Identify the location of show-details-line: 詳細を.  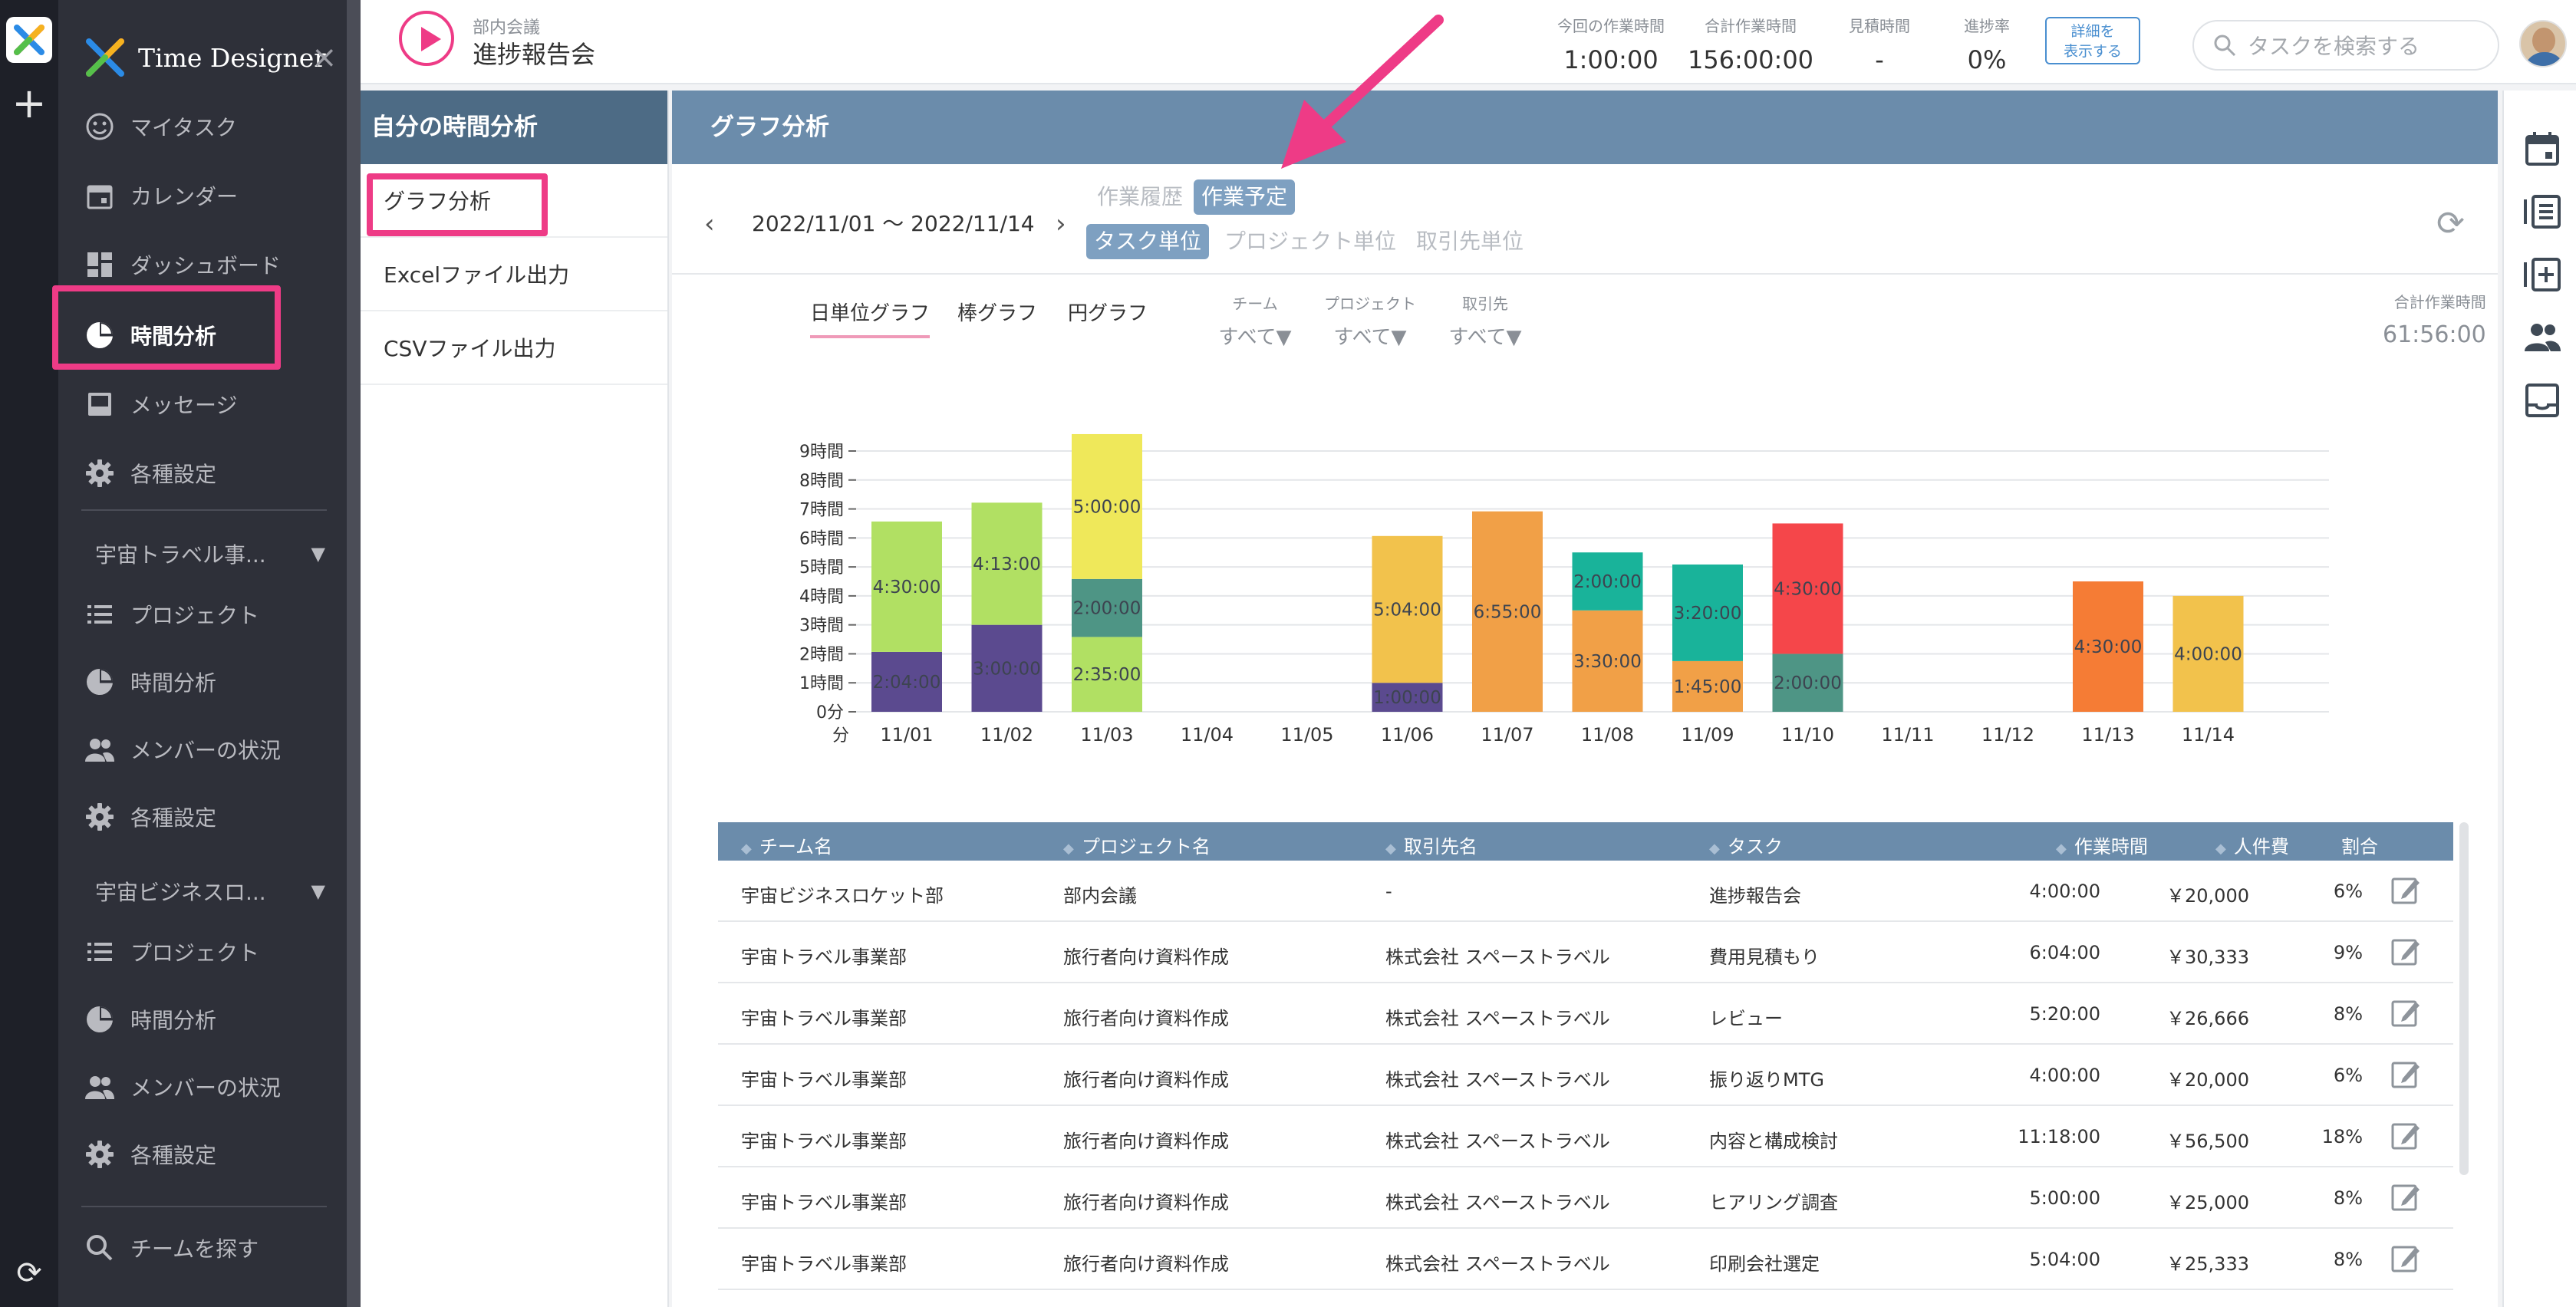
(2092, 32).